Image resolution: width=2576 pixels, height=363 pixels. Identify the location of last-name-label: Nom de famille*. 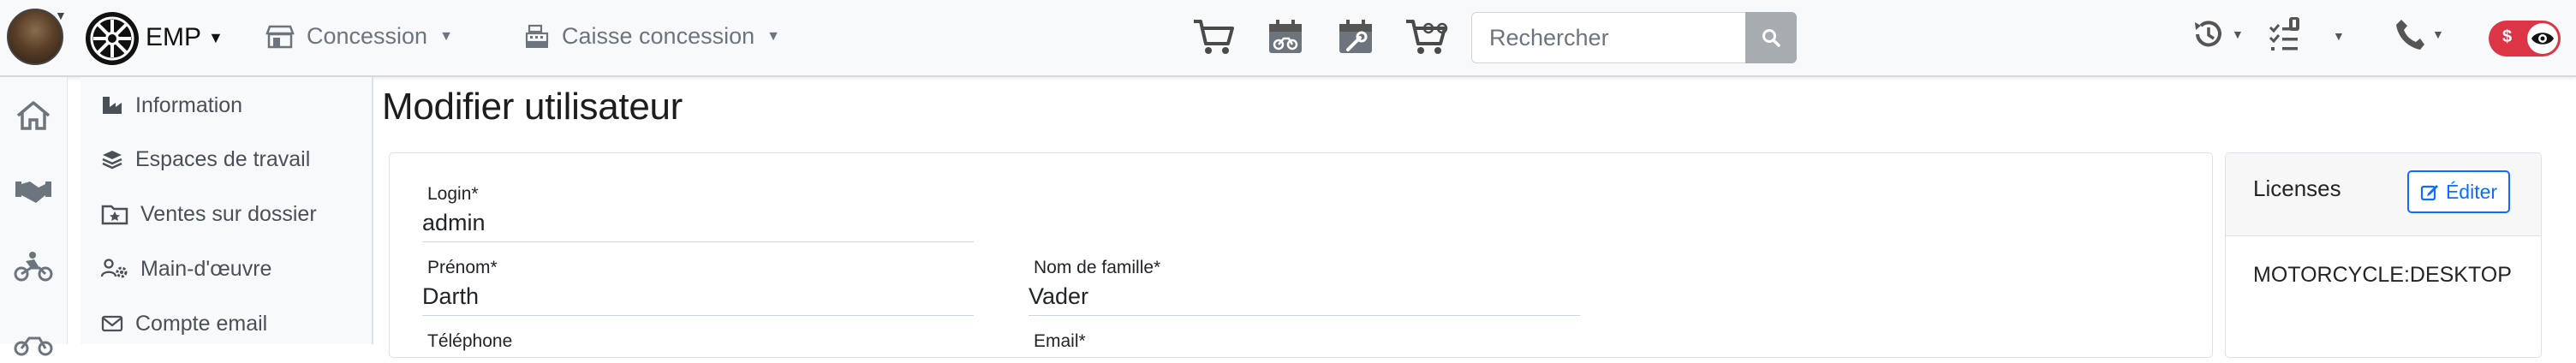
(1097, 267).